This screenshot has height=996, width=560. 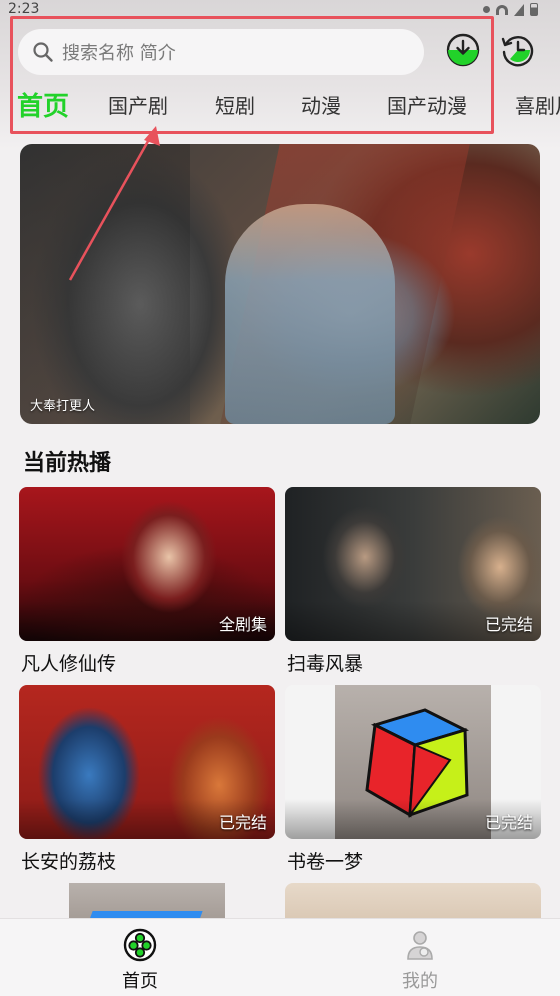 I want to click on search-placeholder: 搜索名称 简介, so click(x=119, y=53).